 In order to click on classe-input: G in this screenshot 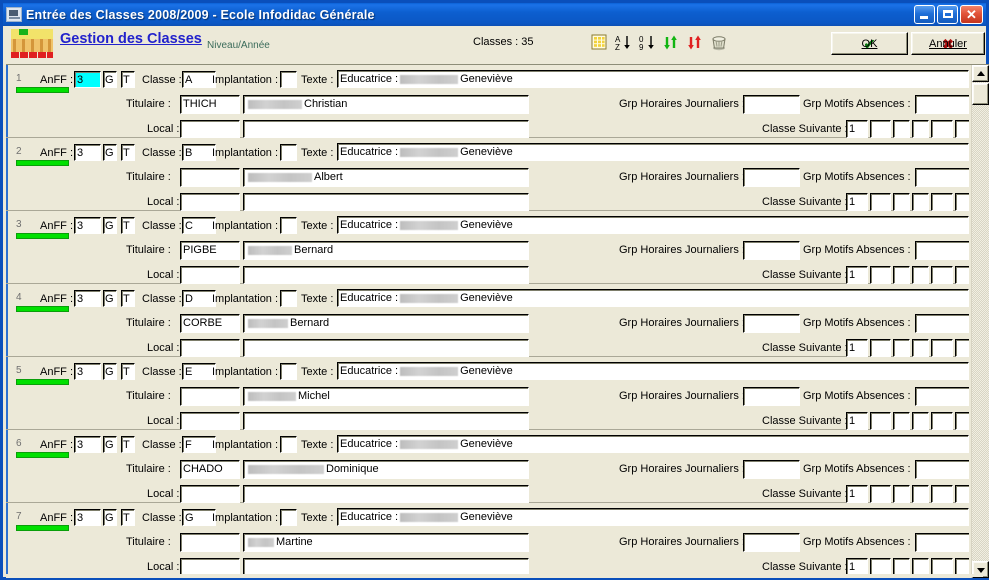, I will do `click(199, 517)`.